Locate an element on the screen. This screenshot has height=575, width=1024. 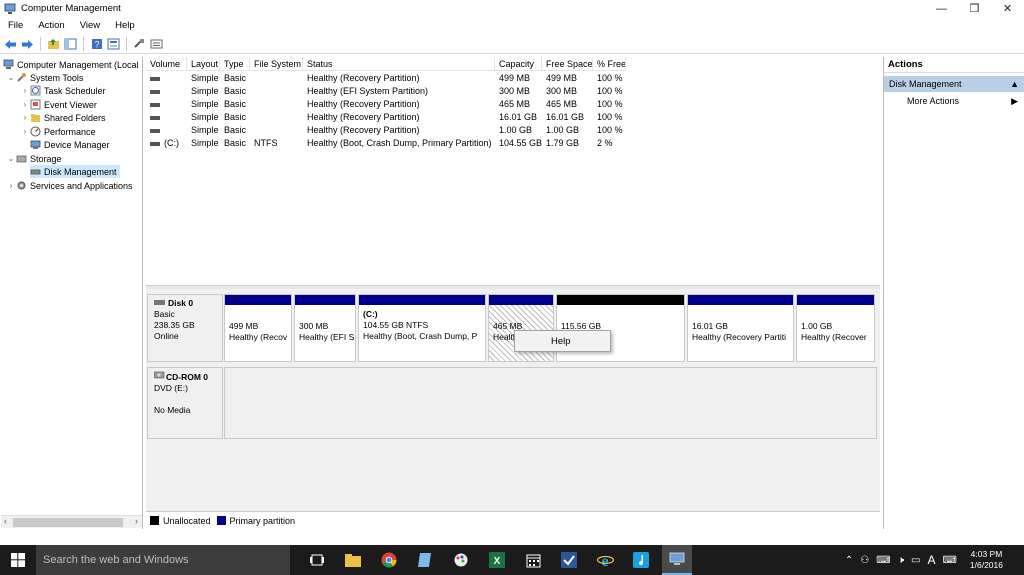
cd-rom-0-label: CD-ROM 0 DVD (E:) No Media is located at coordinates (185, 403).